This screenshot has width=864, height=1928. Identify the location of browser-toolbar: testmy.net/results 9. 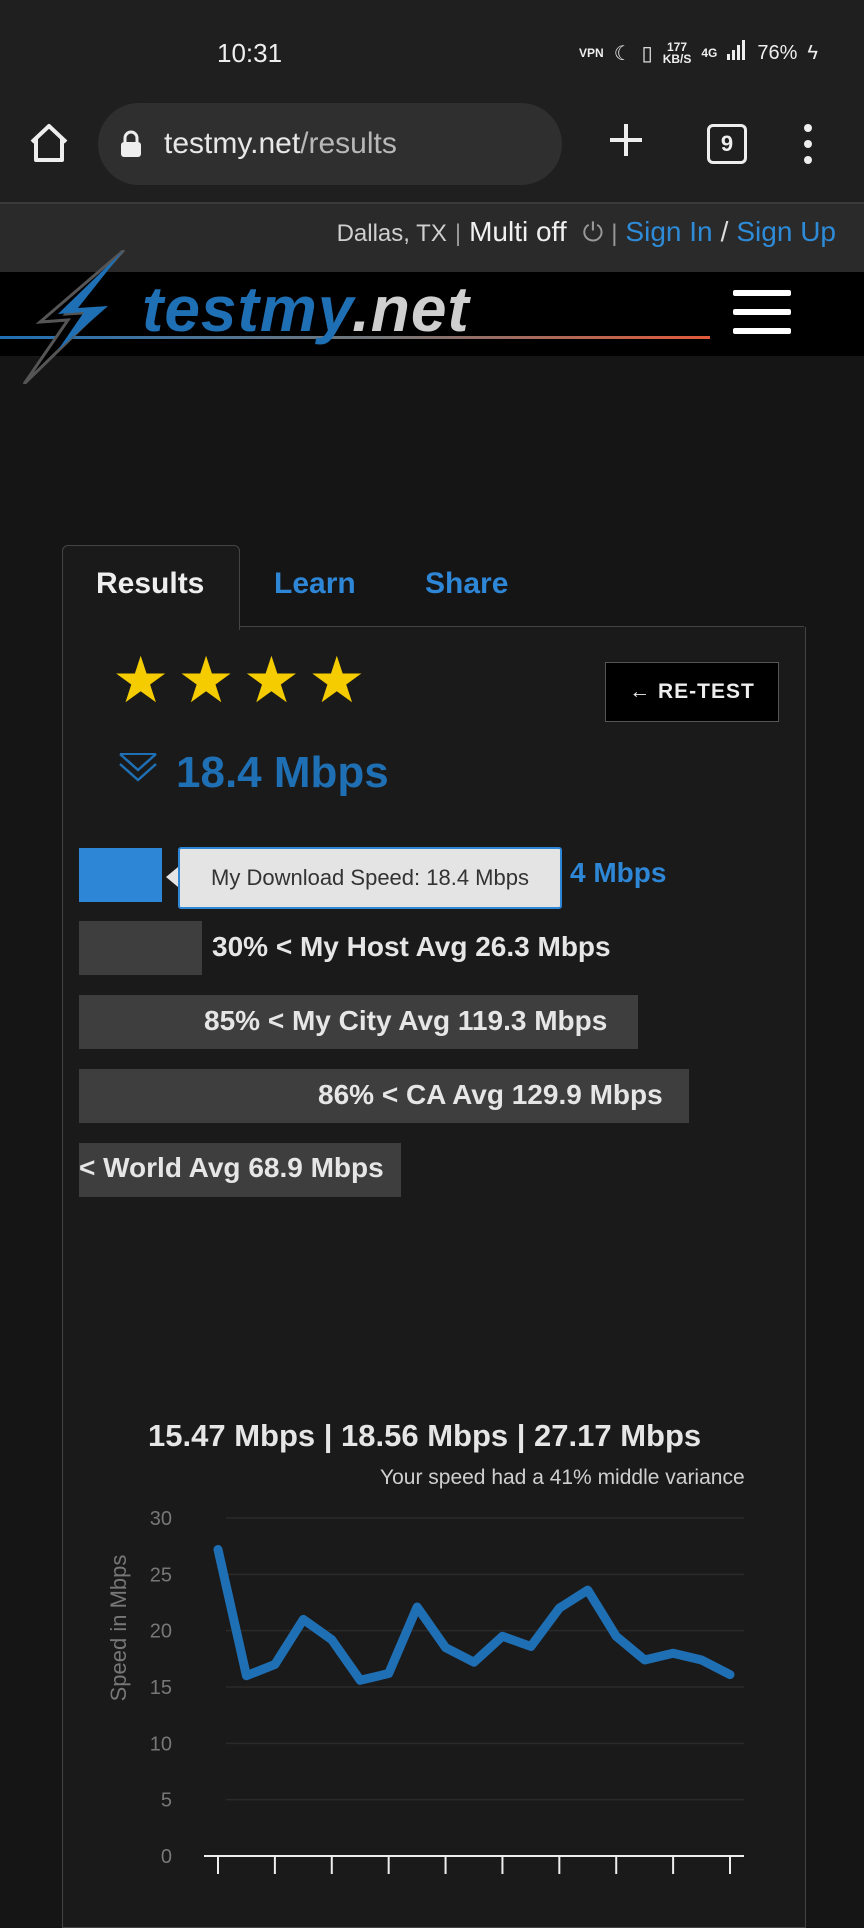
(432, 151).